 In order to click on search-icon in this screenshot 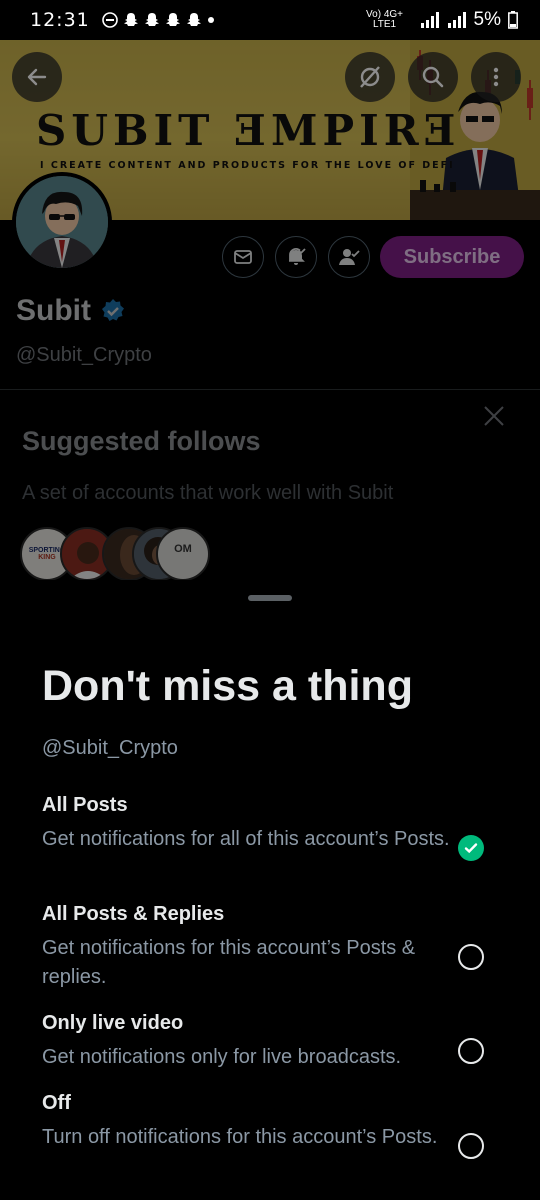, I will do `click(433, 77)`.